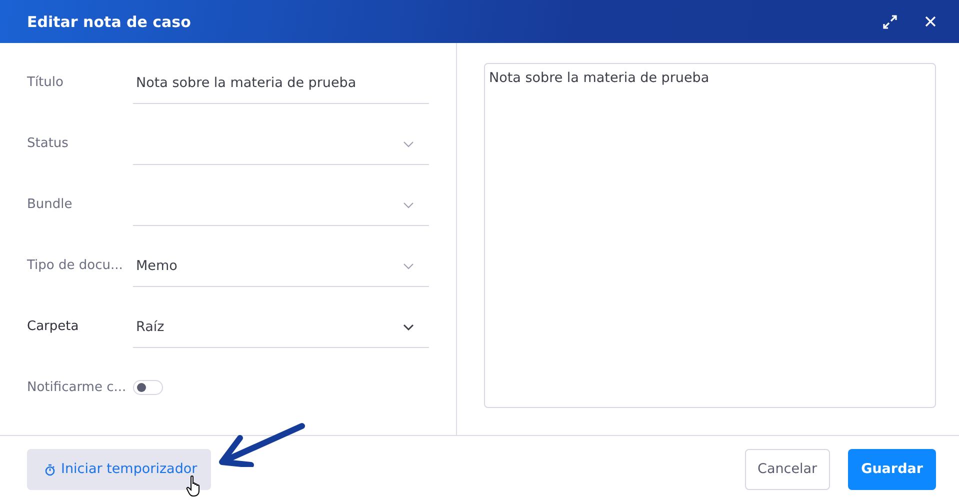 This screenshot has width=959, height=503. What do you see at coordinates (150, 327) in the screenshot?
I see `select-value: Raíz` at bounding box center [150, 327].